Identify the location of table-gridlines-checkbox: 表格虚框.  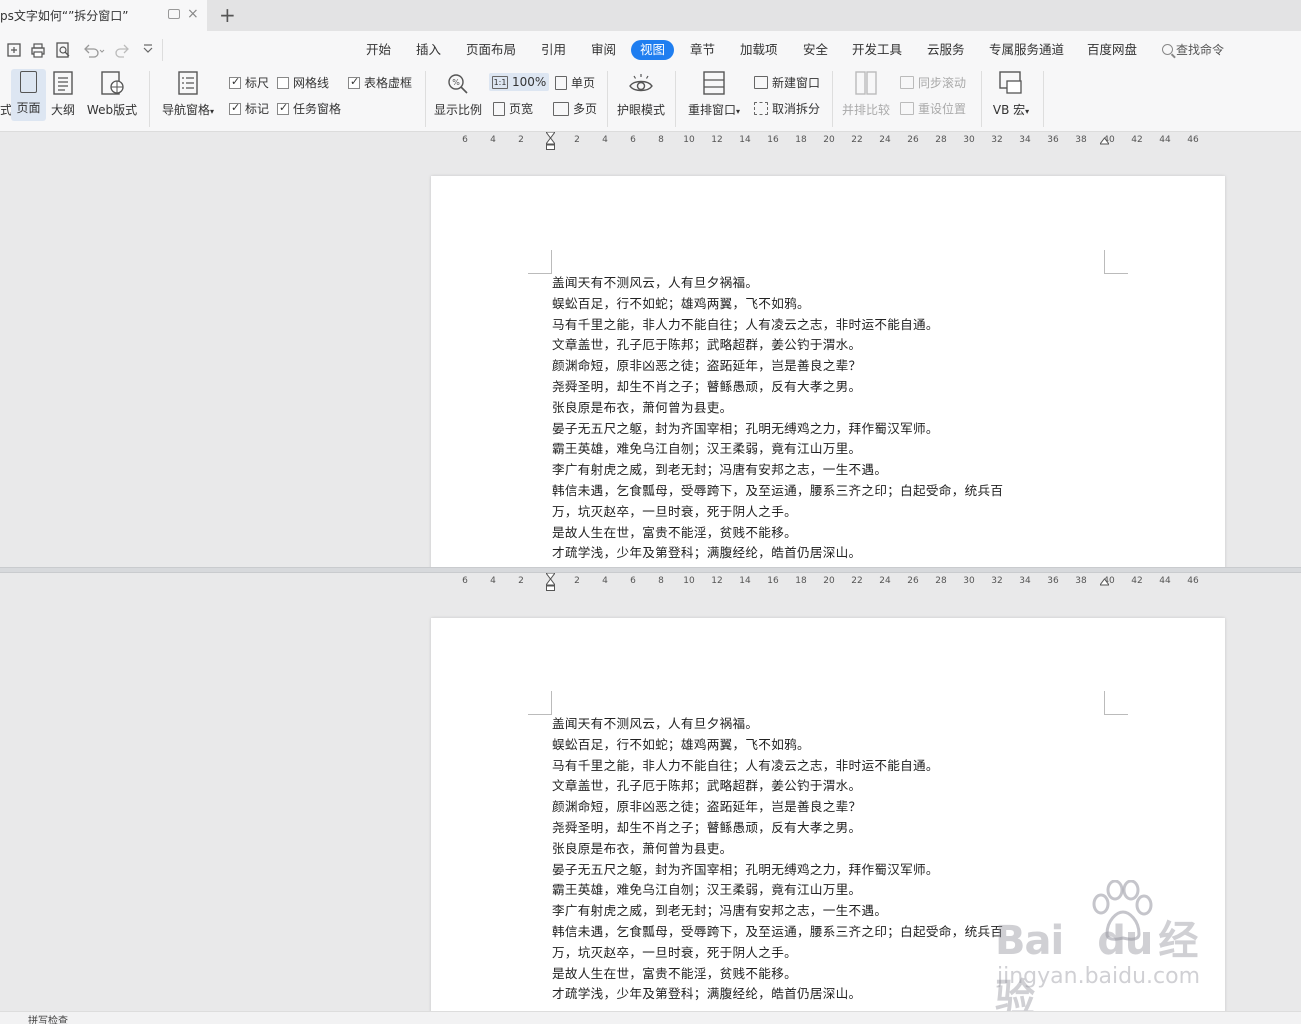
(380, 82).